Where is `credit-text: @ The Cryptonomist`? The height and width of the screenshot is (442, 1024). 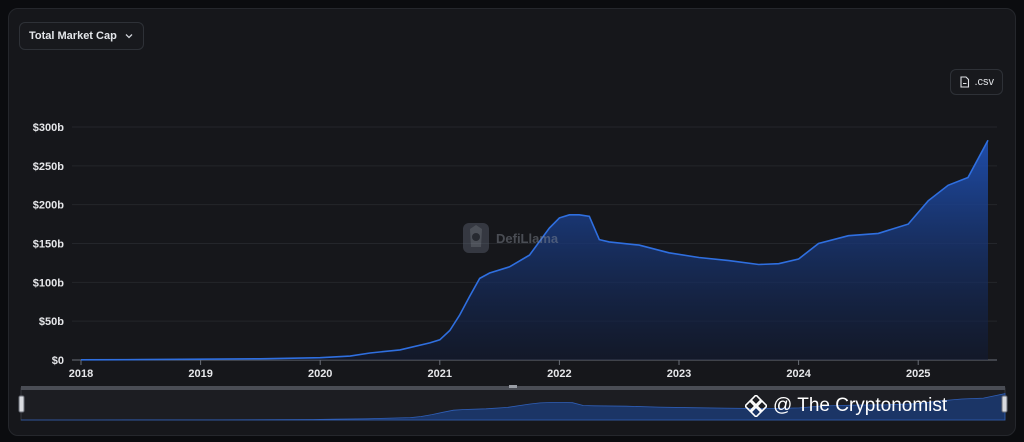 credit-text: @ The Cryptonomist is located at coordinates (860, 405).